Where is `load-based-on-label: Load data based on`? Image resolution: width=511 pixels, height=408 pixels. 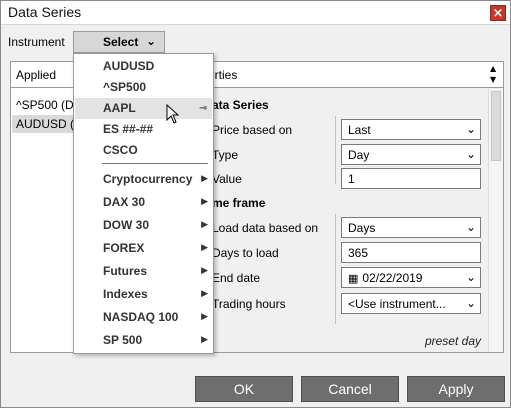
load-based-on-label: Load data based on is located at coordinates (265, 228).